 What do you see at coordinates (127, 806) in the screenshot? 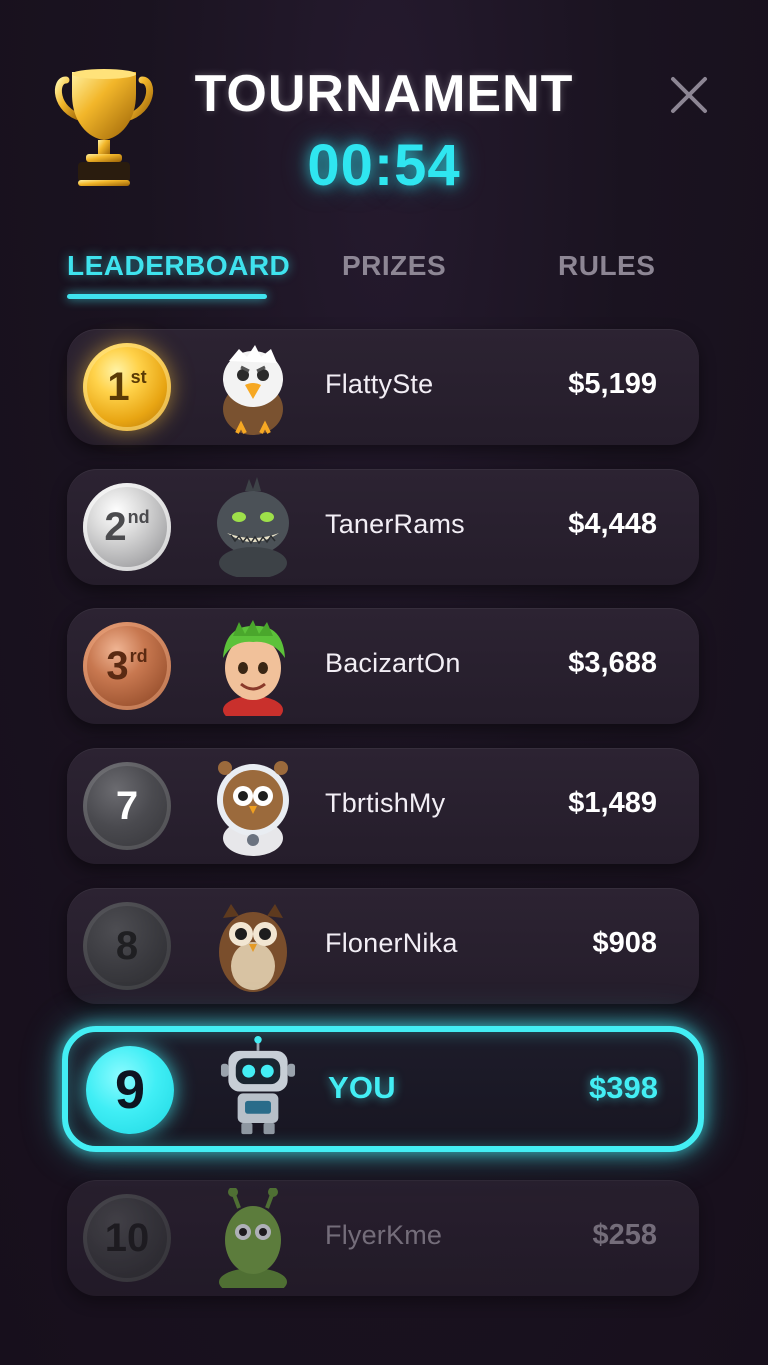
I see `rank-badge: 7` at bounding box center [127, 806].